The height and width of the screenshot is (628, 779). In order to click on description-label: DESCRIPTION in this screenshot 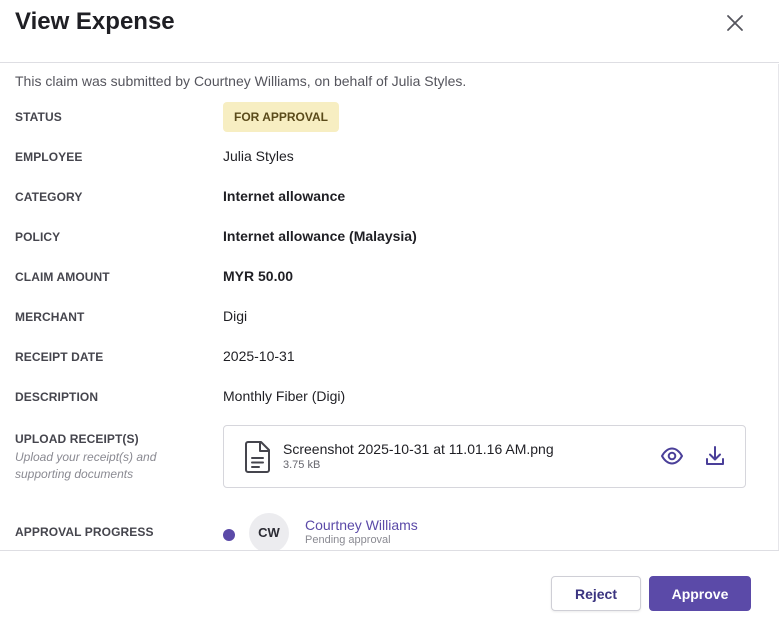, I will do `click(57, 397)`.